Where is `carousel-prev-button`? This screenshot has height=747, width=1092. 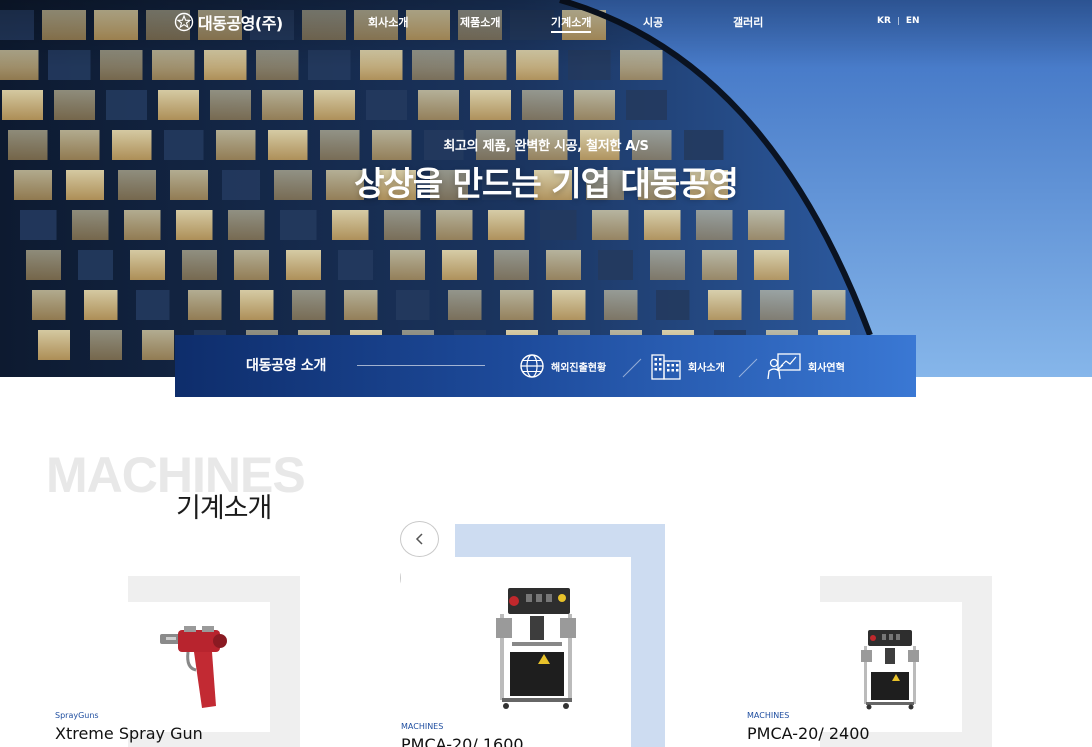
carousel-prev-button is located at coordinates (419, 539).